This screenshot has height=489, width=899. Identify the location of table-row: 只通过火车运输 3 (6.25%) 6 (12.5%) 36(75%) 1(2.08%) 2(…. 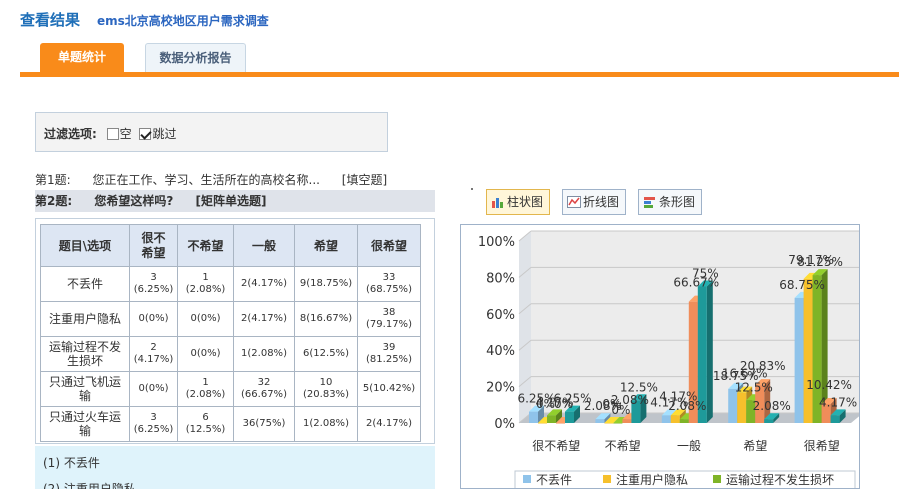
(230, 424).